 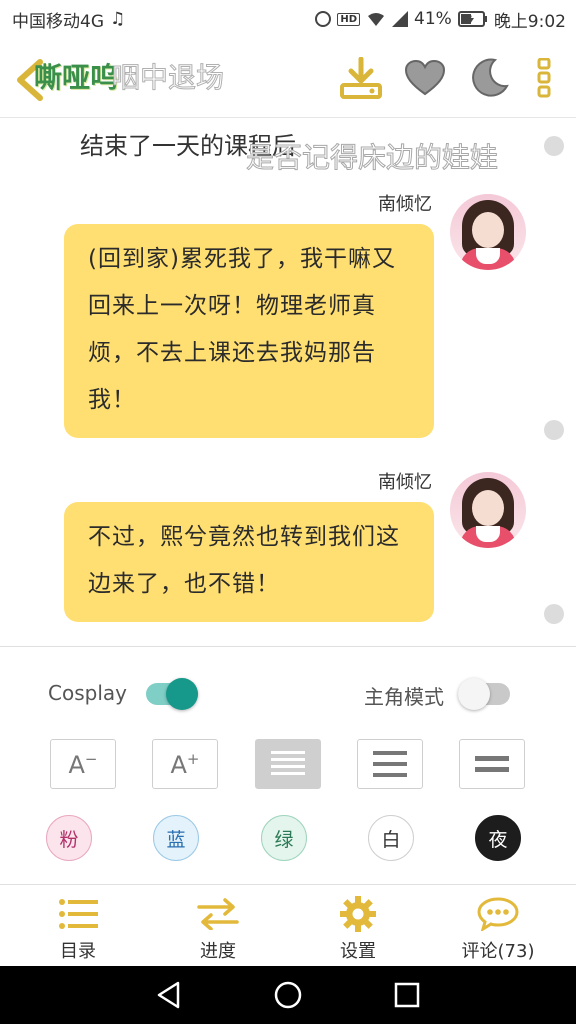 What do you see at coordinates (288, 19) in the screenshot?
I see `status-bar: 中国移动4G ♫ HD 41% 晚上9:02` at bounding box center [288, 19].